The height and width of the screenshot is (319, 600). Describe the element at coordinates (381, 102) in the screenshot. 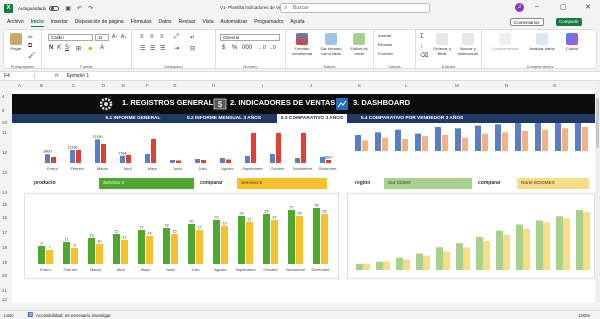

I see `nav-dashboard: 3. DASHBOARD` at that location.